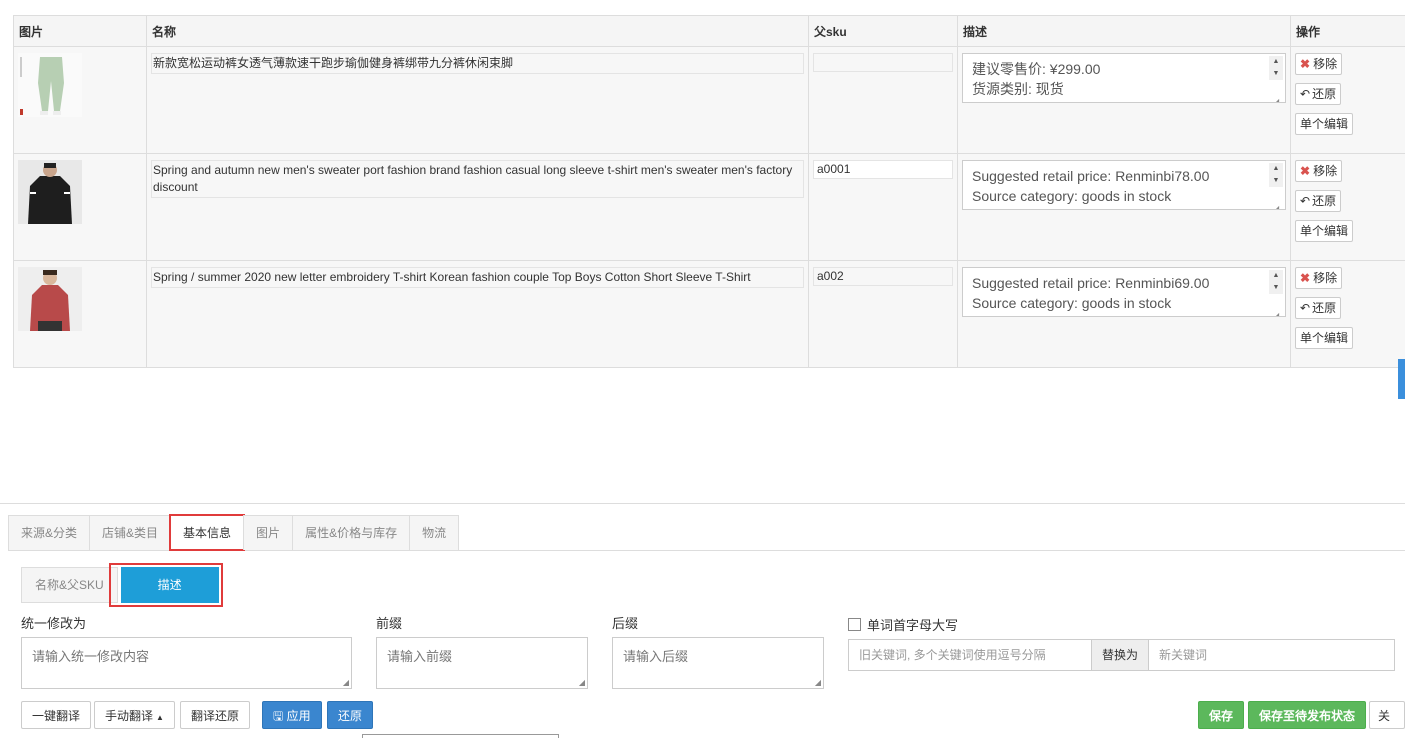 The height and width of the screenshot is (738, 1405). Describe the element at coordinates (883, 169) in the screenshot. I see `sku-field: a0001` at that location.